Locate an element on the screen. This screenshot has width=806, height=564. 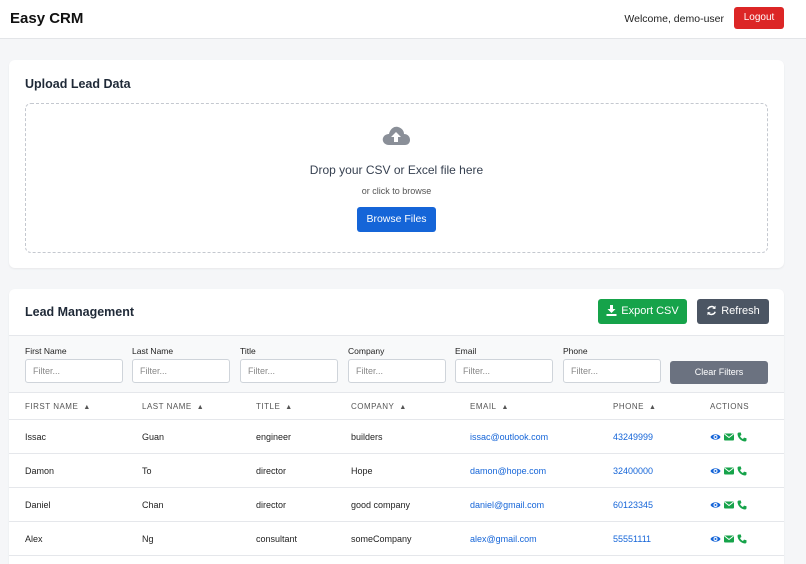
cell-title: consultant is located at coordinates (277, 539).